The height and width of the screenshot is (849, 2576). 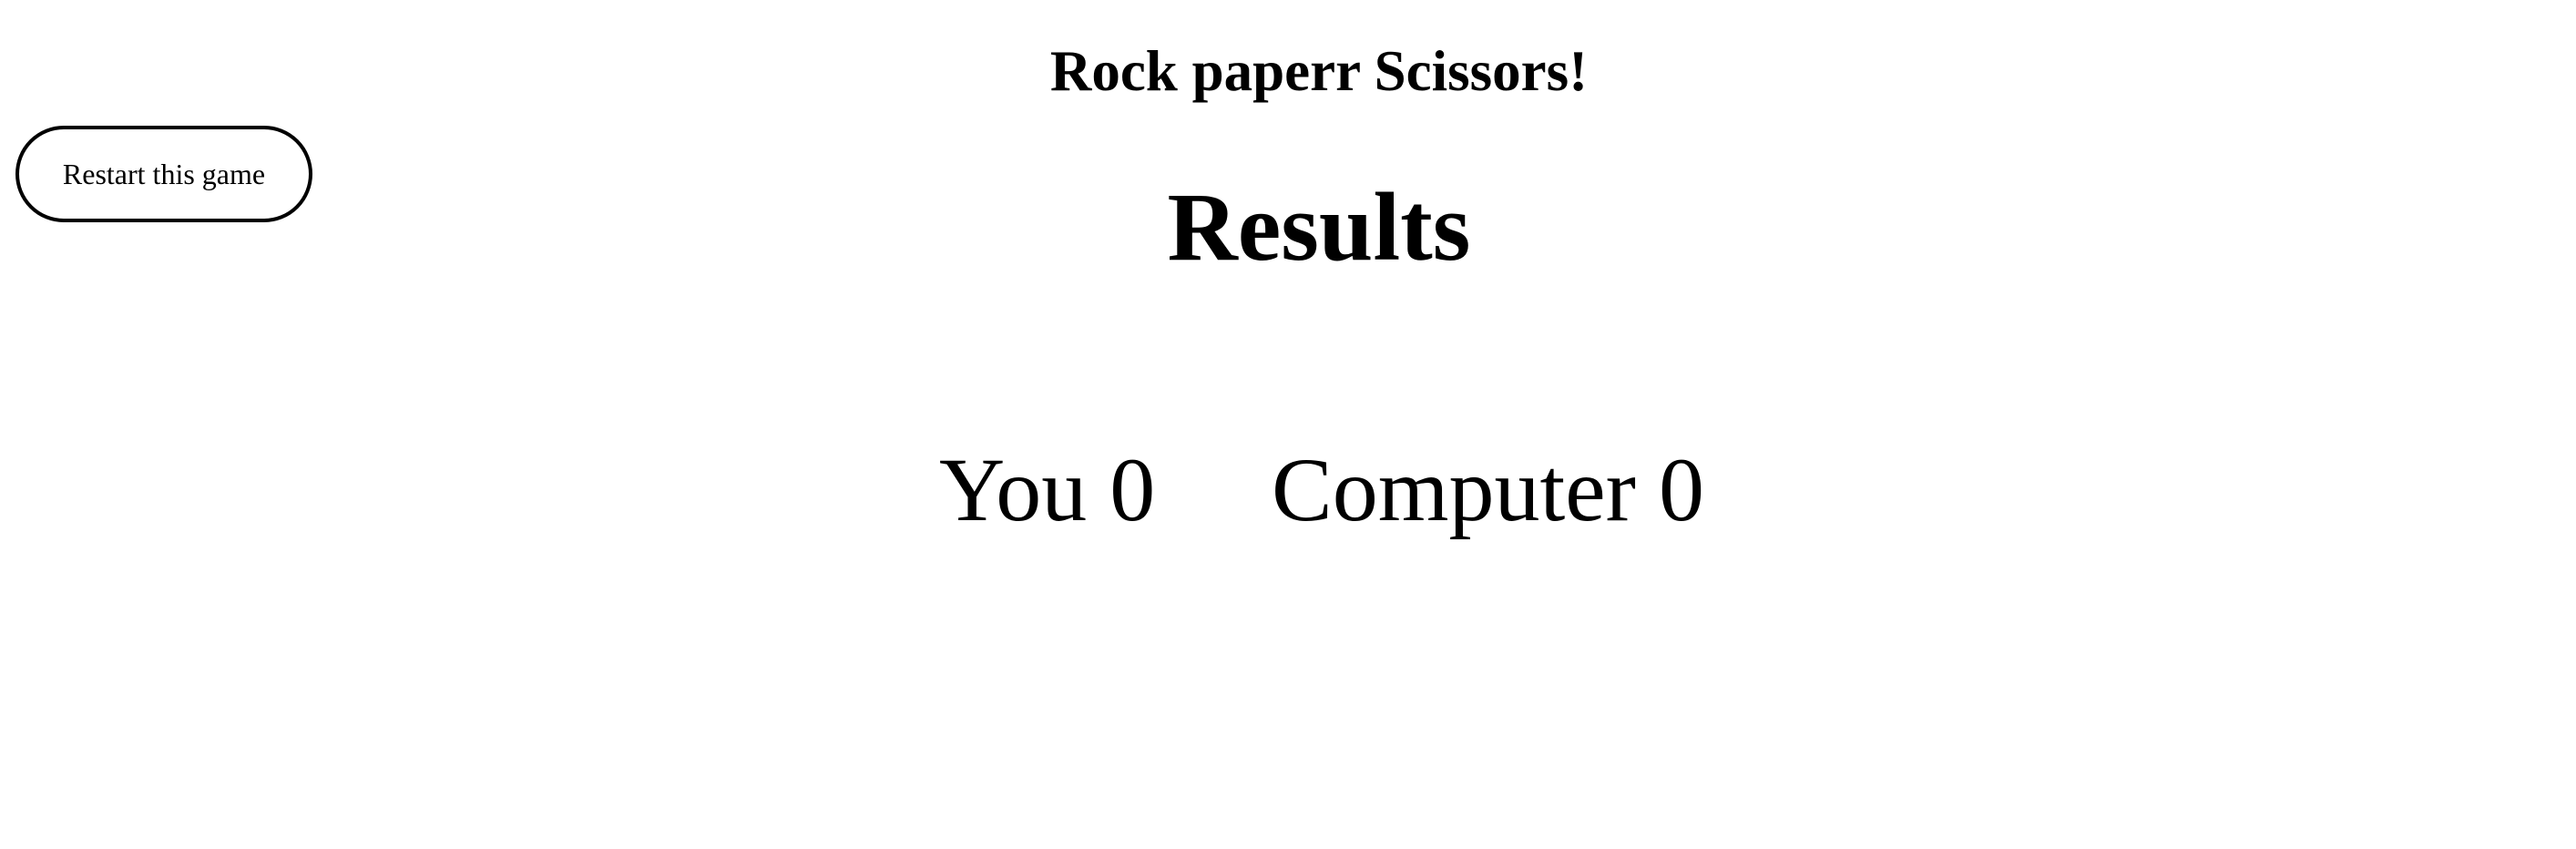 I want to click on page-title: Rock paperr Scissors!, so click(x=1319, y=71).